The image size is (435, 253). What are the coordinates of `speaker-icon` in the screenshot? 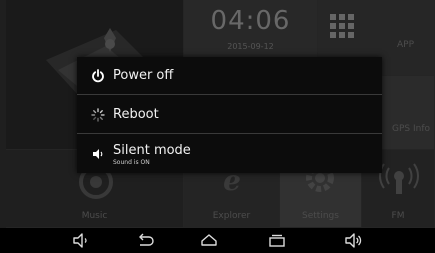 It's located at (98, 154).